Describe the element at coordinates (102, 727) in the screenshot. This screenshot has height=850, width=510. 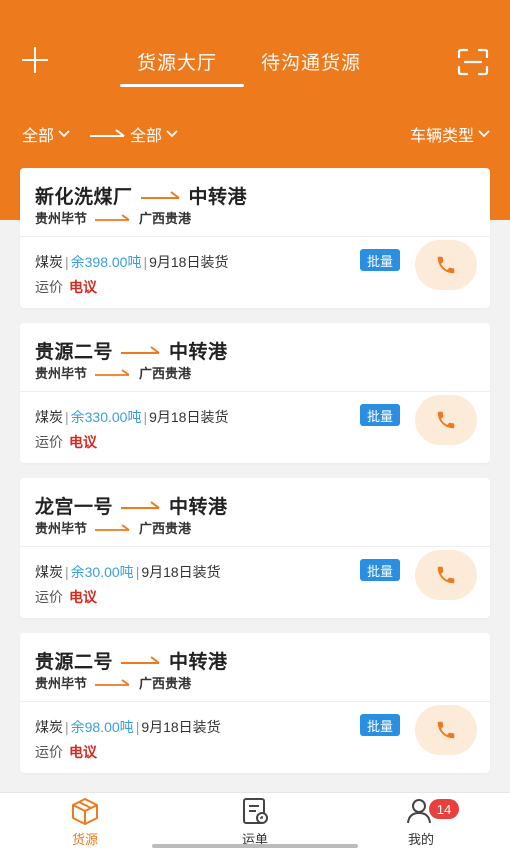
I see `remaining-quantity: 余98.00吨` at that location.